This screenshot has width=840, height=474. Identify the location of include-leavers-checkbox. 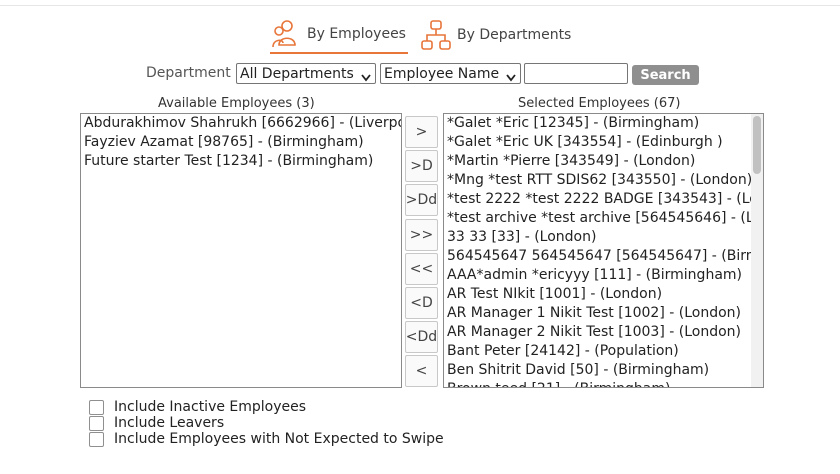
(96, 423).